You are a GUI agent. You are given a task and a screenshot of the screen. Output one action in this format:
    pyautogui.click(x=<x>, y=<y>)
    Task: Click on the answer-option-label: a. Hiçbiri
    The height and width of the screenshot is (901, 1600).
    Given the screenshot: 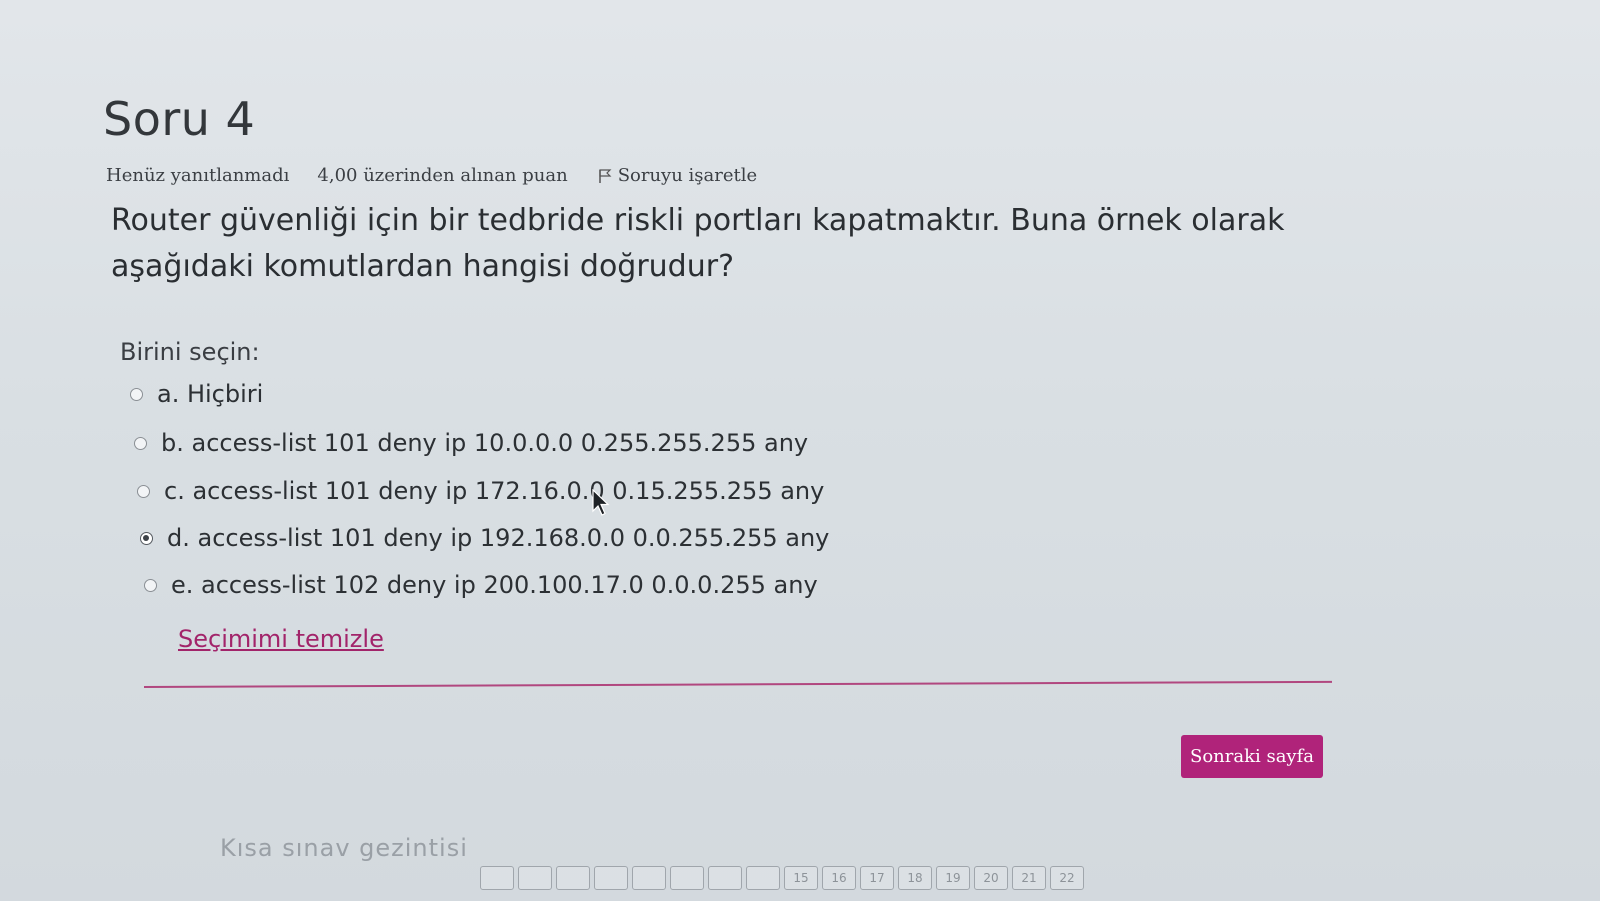 What is the action you would take?
    pyautogui.click(x=210, y=394)
    